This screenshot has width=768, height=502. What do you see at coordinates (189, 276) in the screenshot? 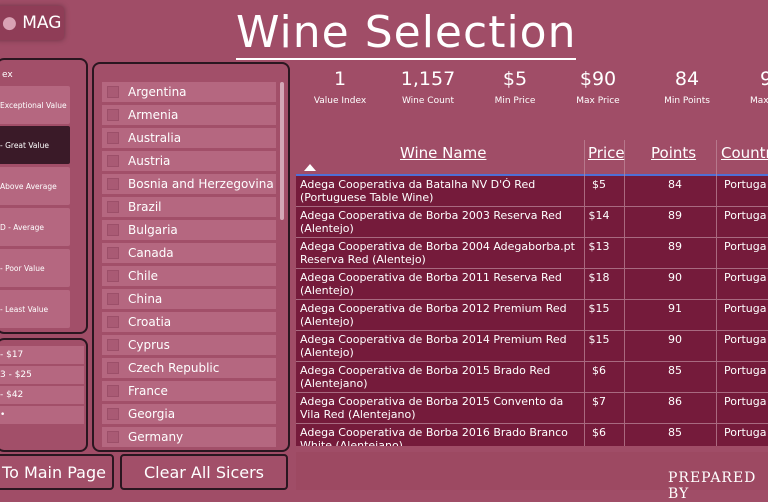
I see `country-item: Chile` at bounding box center [189, 276].